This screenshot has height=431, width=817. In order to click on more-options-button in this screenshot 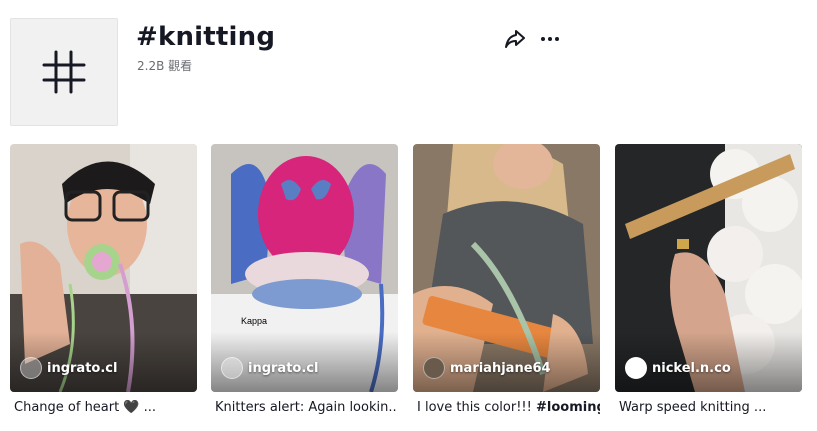, I will do `click(550, 39)`.